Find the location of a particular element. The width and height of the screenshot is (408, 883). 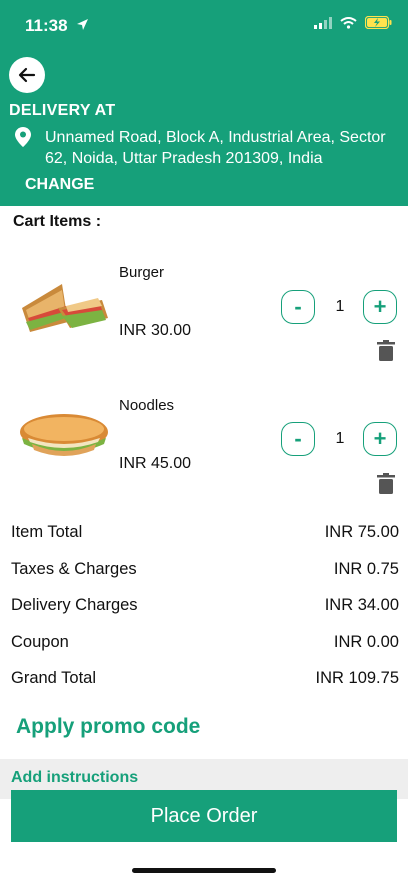

location-arrow-icon is located at coordinates (83, 24).